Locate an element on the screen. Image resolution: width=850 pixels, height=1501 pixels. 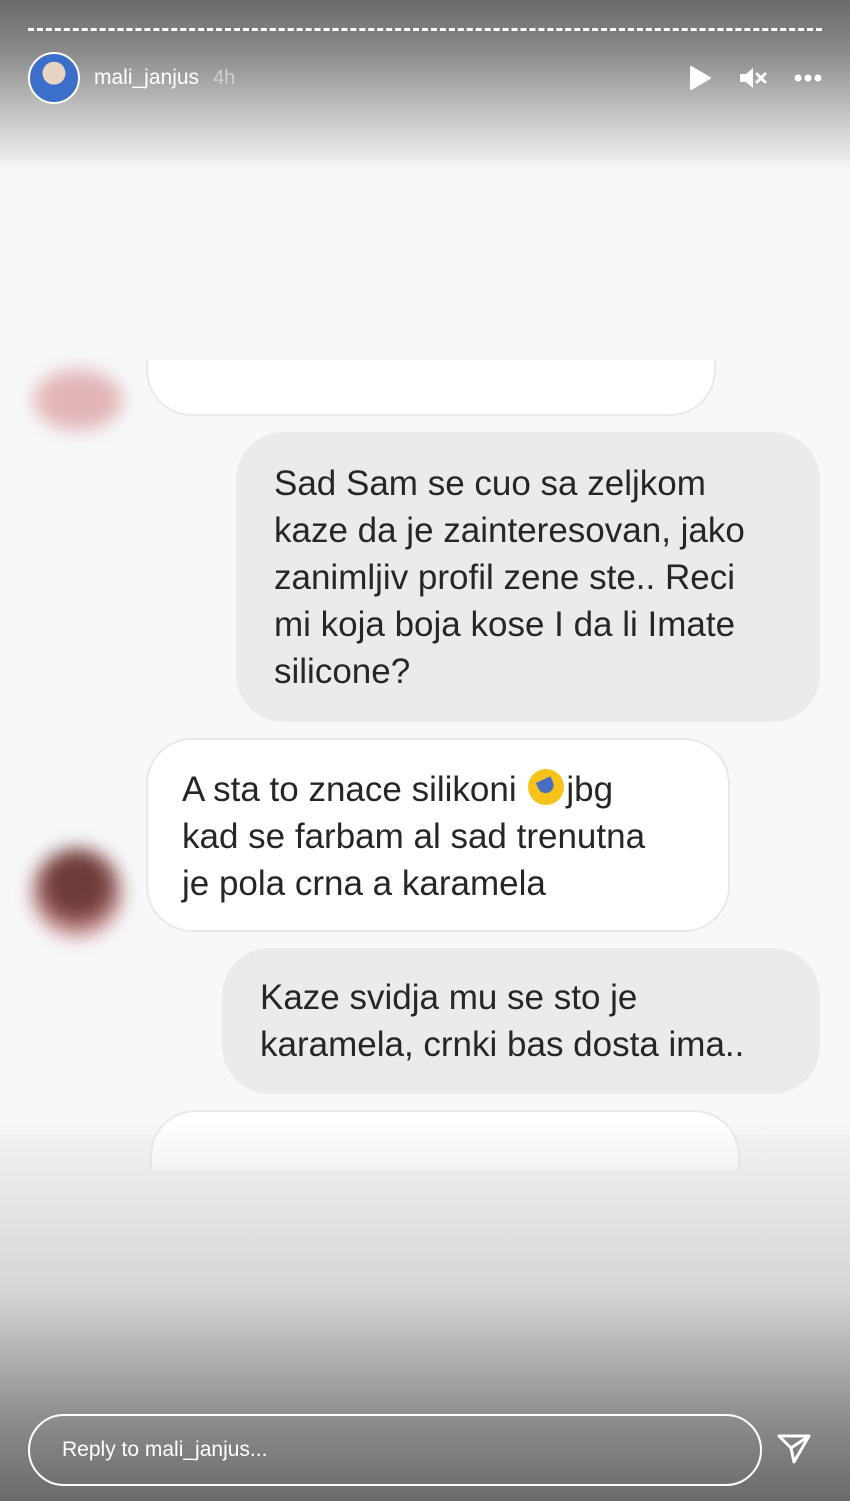
message-line: Kaze svidja mu se sto je is located at coordinates (449, 997).